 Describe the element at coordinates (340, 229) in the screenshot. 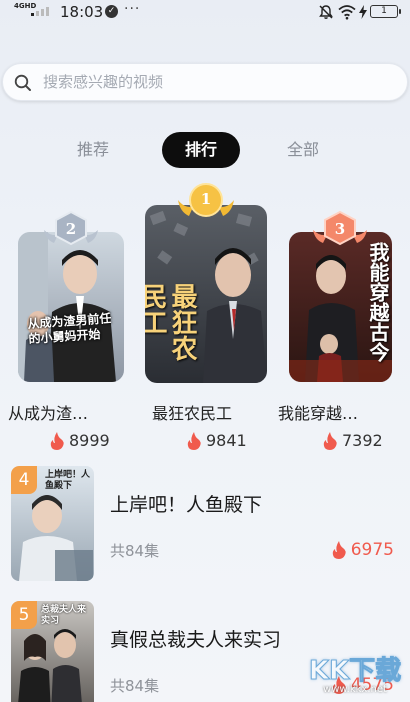

I see `rank-number: 3` at that location.